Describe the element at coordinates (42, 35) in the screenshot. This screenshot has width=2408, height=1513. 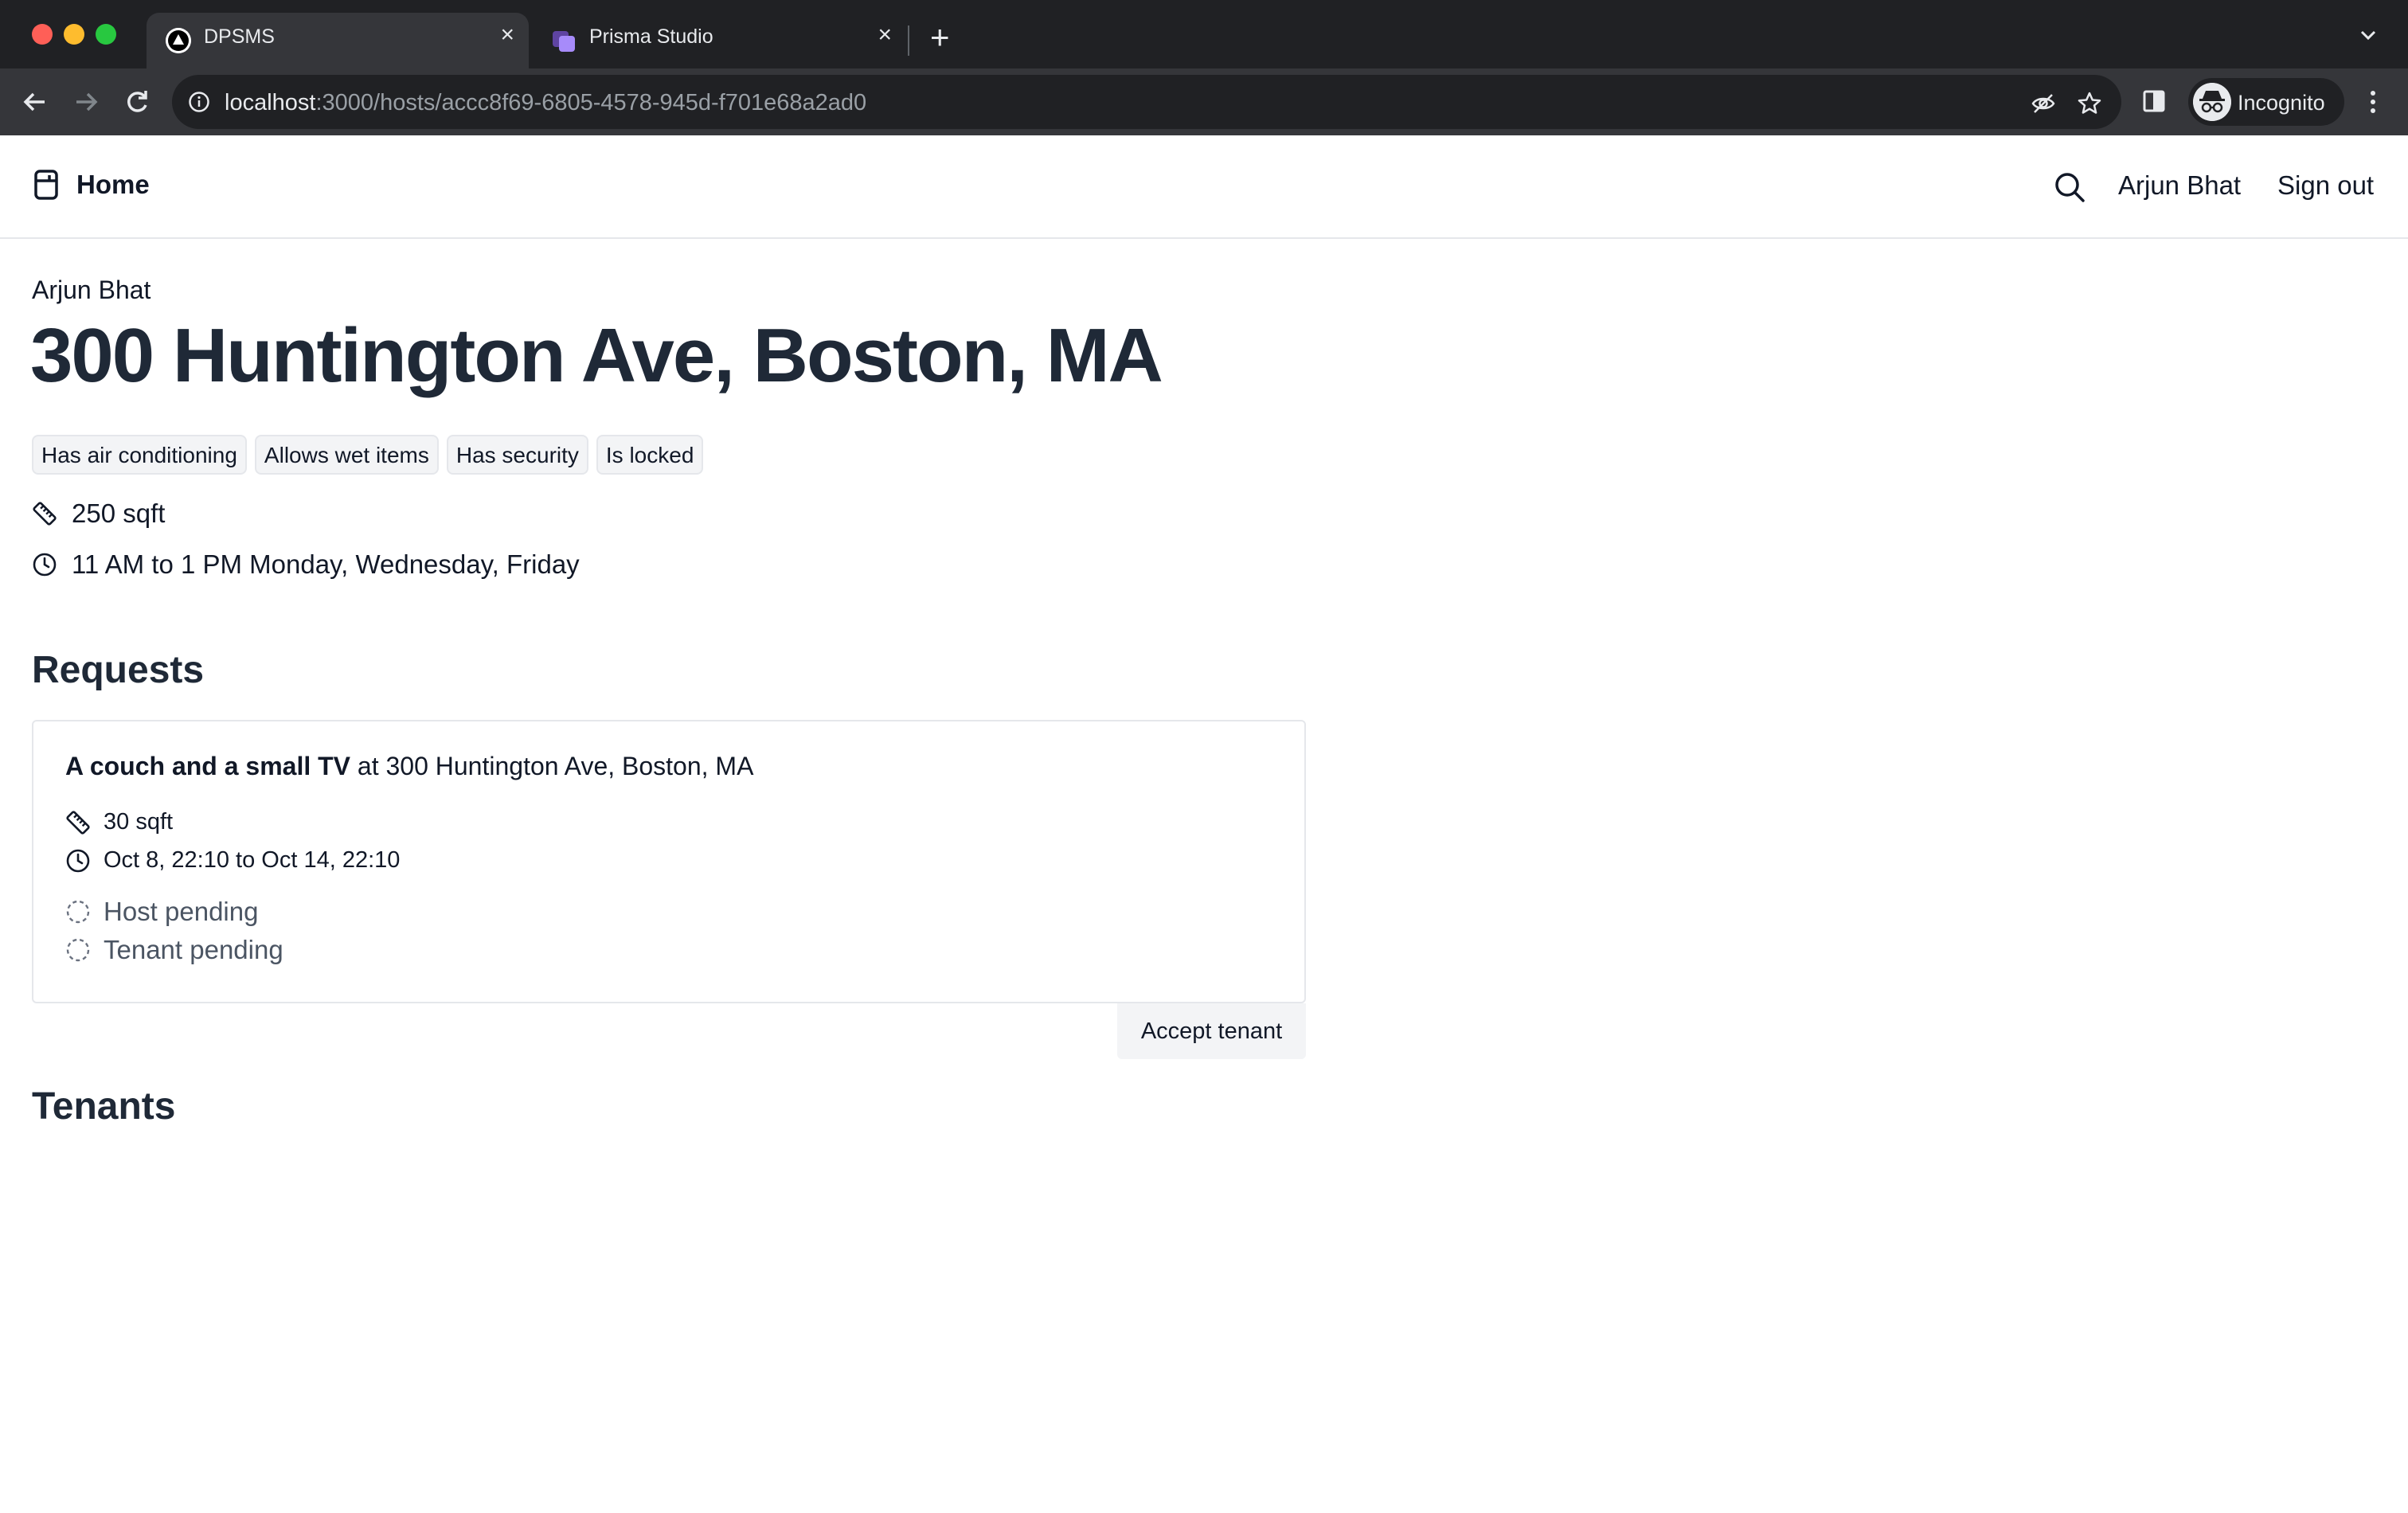
I see `close-window-button` at that location.